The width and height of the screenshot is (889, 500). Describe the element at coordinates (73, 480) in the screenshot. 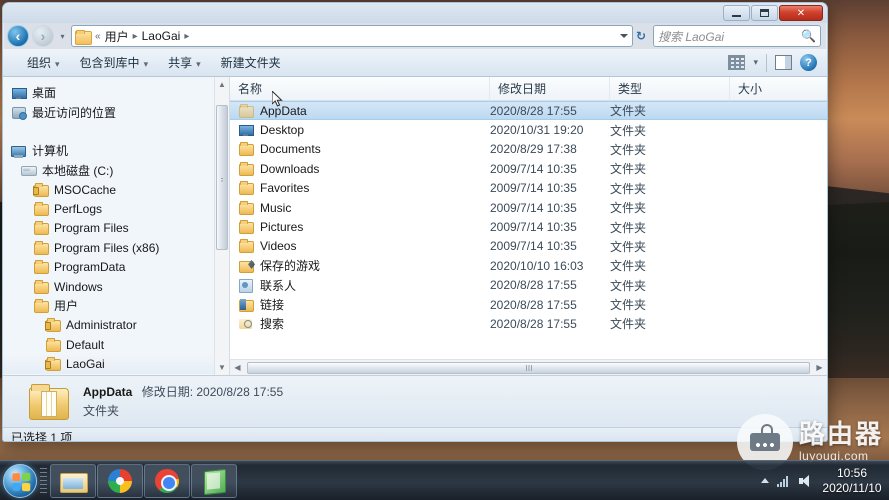

I see `taskbar-item-explorer` at that location.